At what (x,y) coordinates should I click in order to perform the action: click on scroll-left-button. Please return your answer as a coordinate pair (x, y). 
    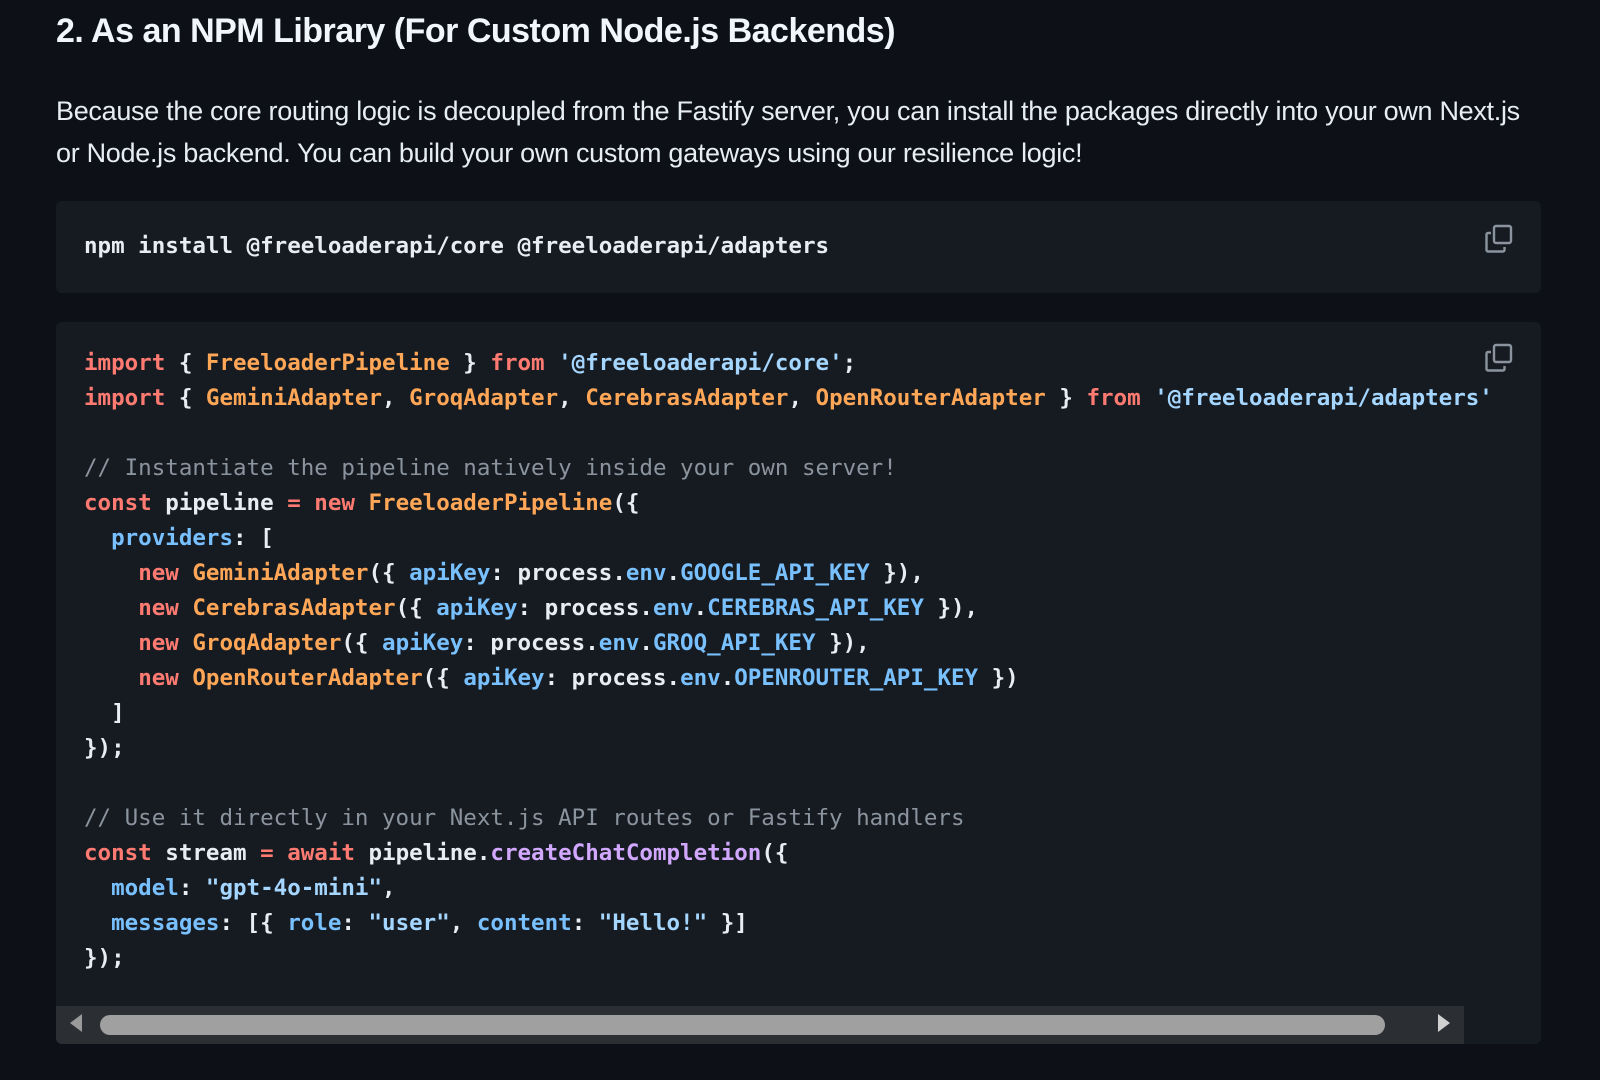
    Looking at the image, I should click on (76, 1025).